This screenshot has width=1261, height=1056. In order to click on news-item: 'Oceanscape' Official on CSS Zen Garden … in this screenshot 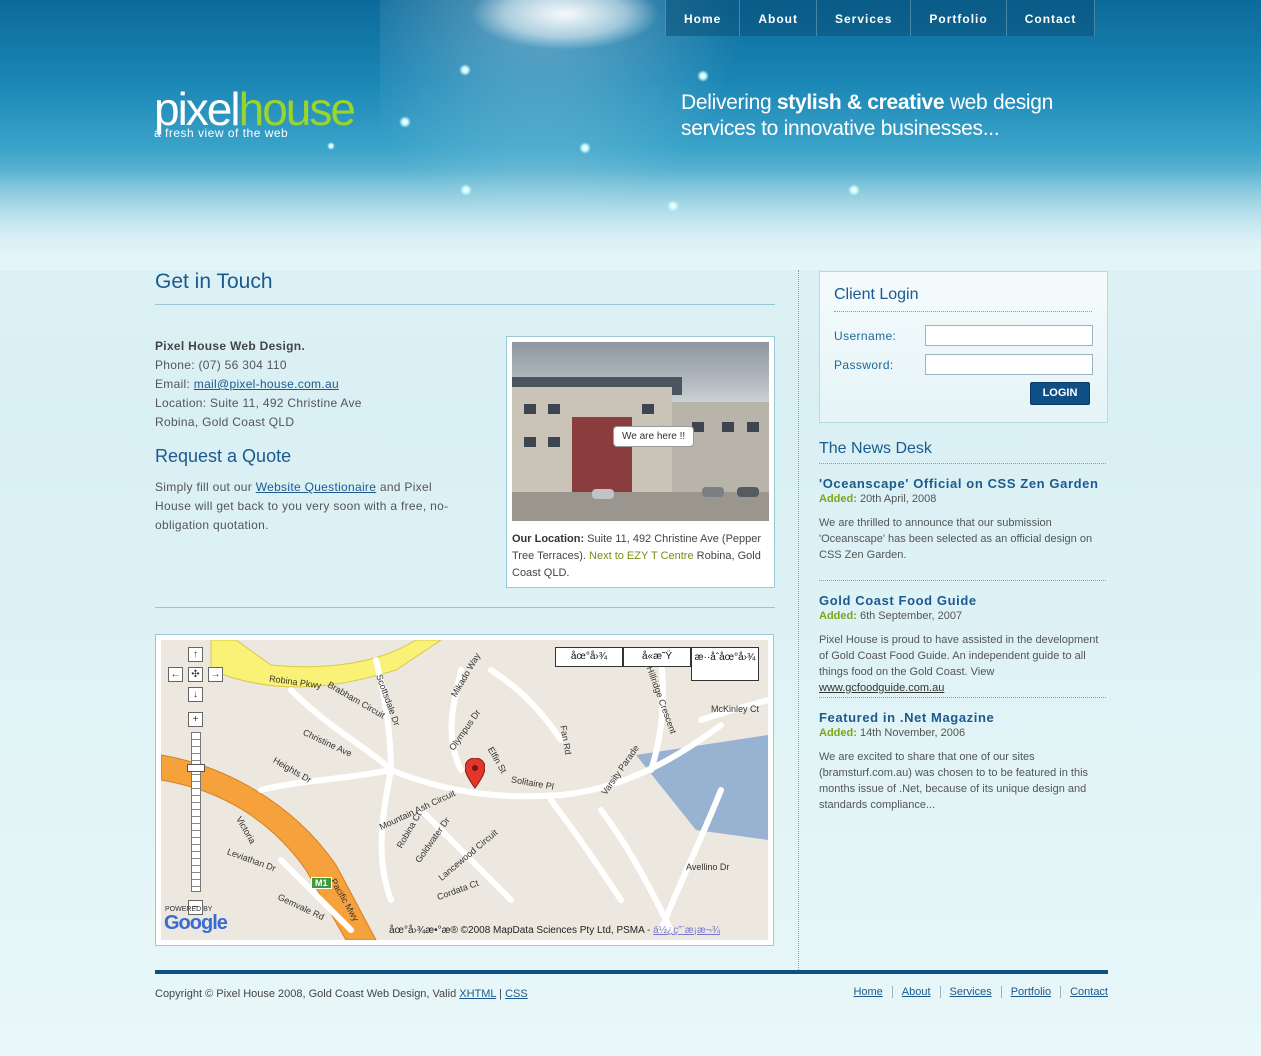, I will do `click(964, 519)`.